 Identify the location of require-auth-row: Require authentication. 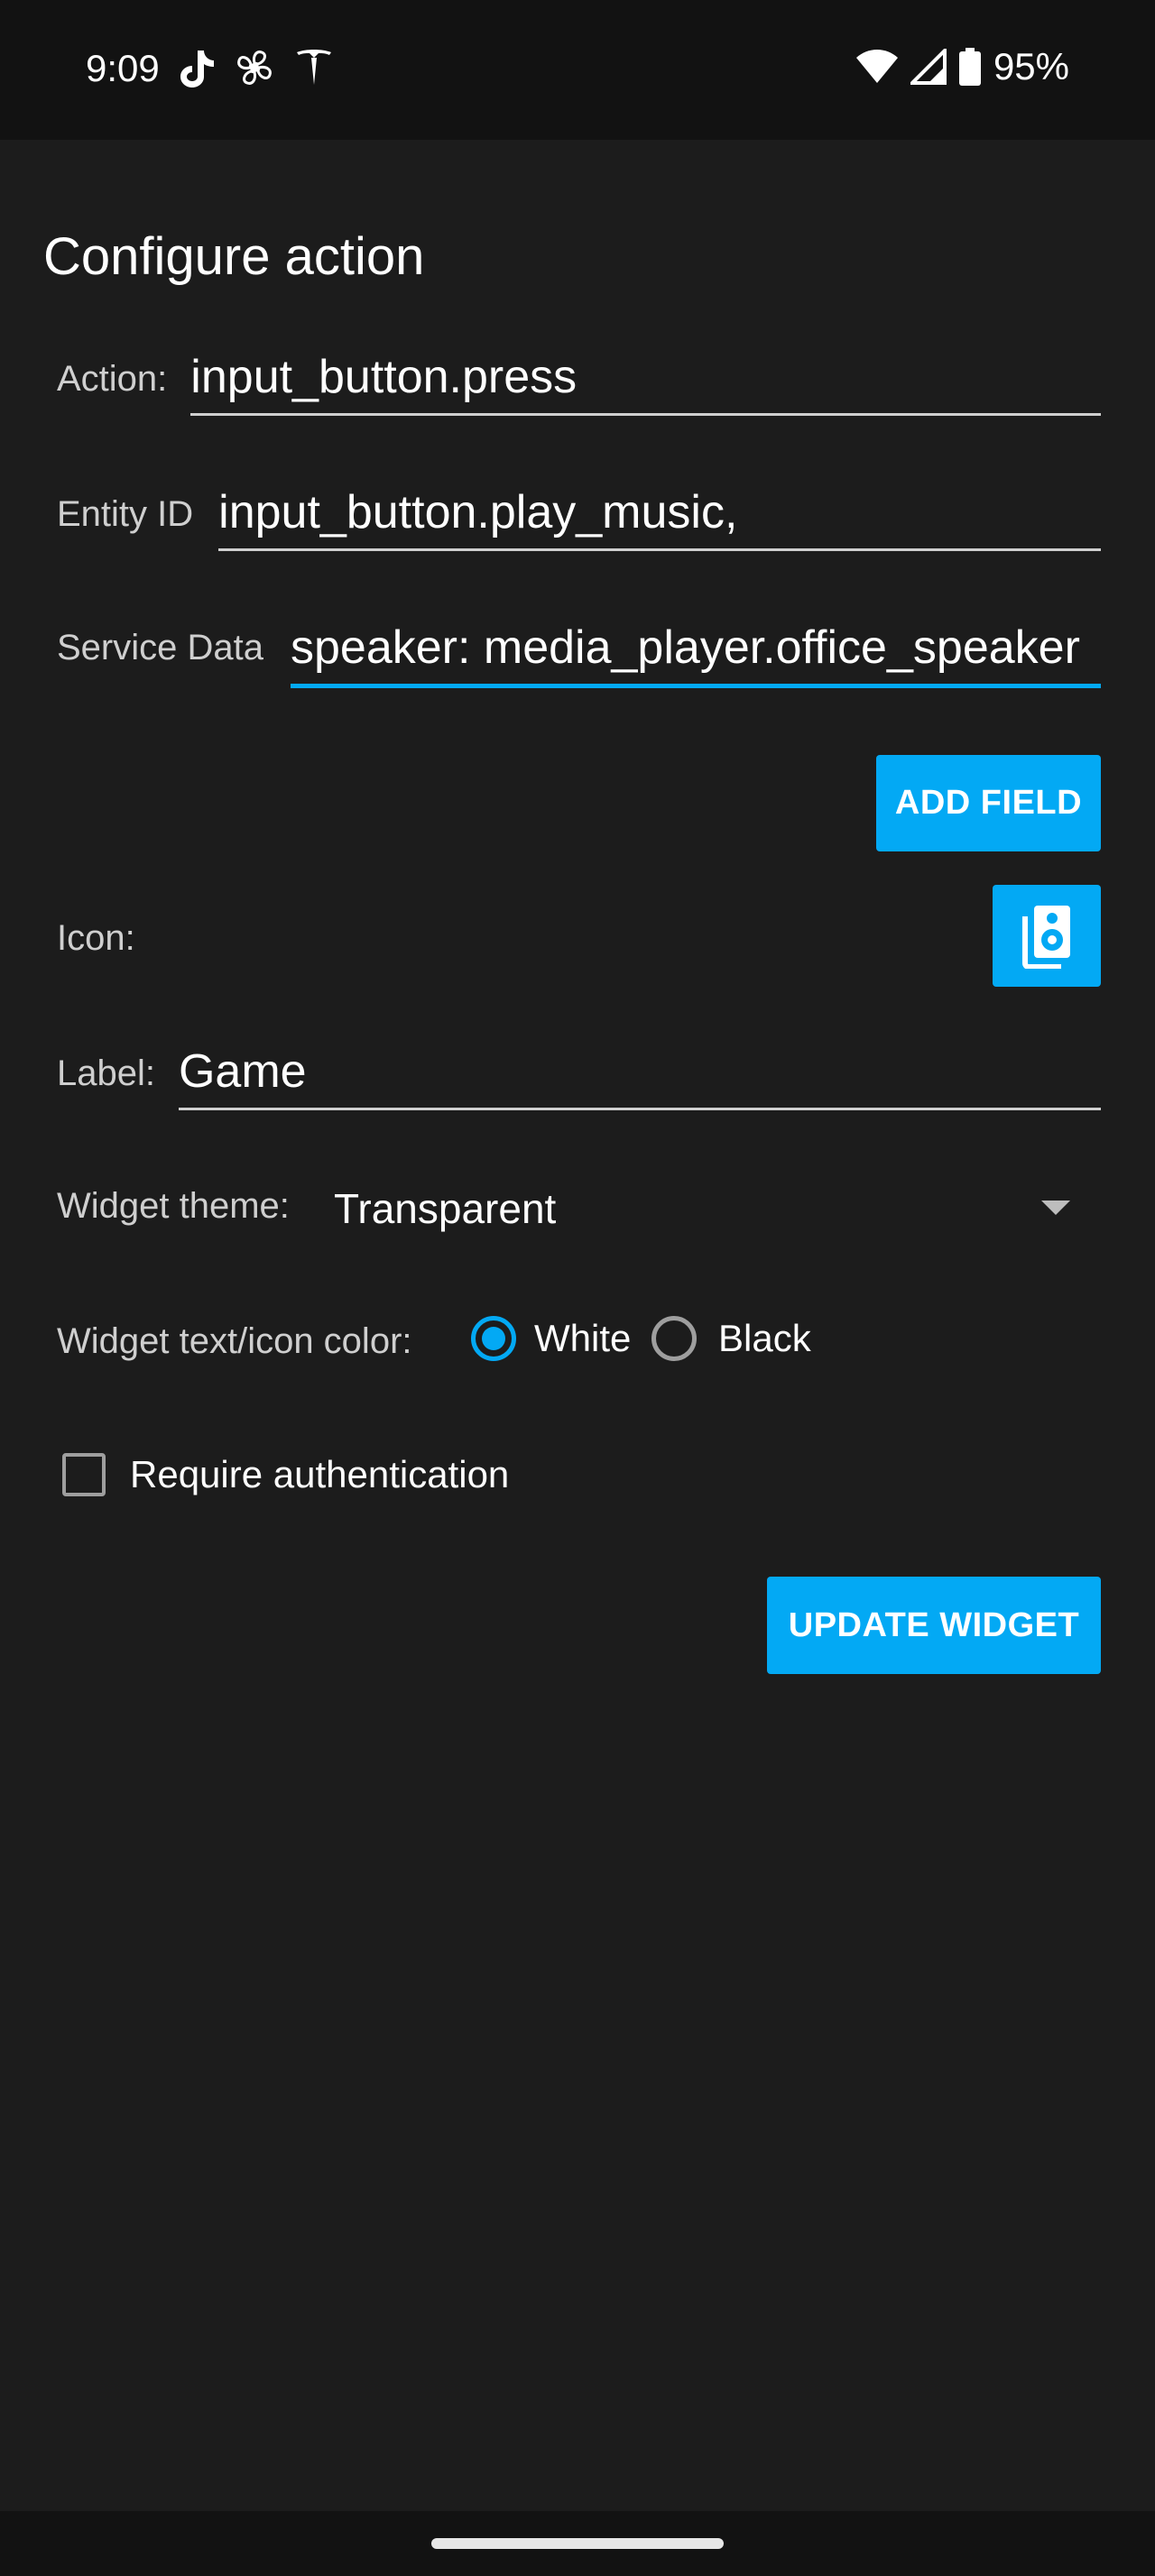
(285, 1474).